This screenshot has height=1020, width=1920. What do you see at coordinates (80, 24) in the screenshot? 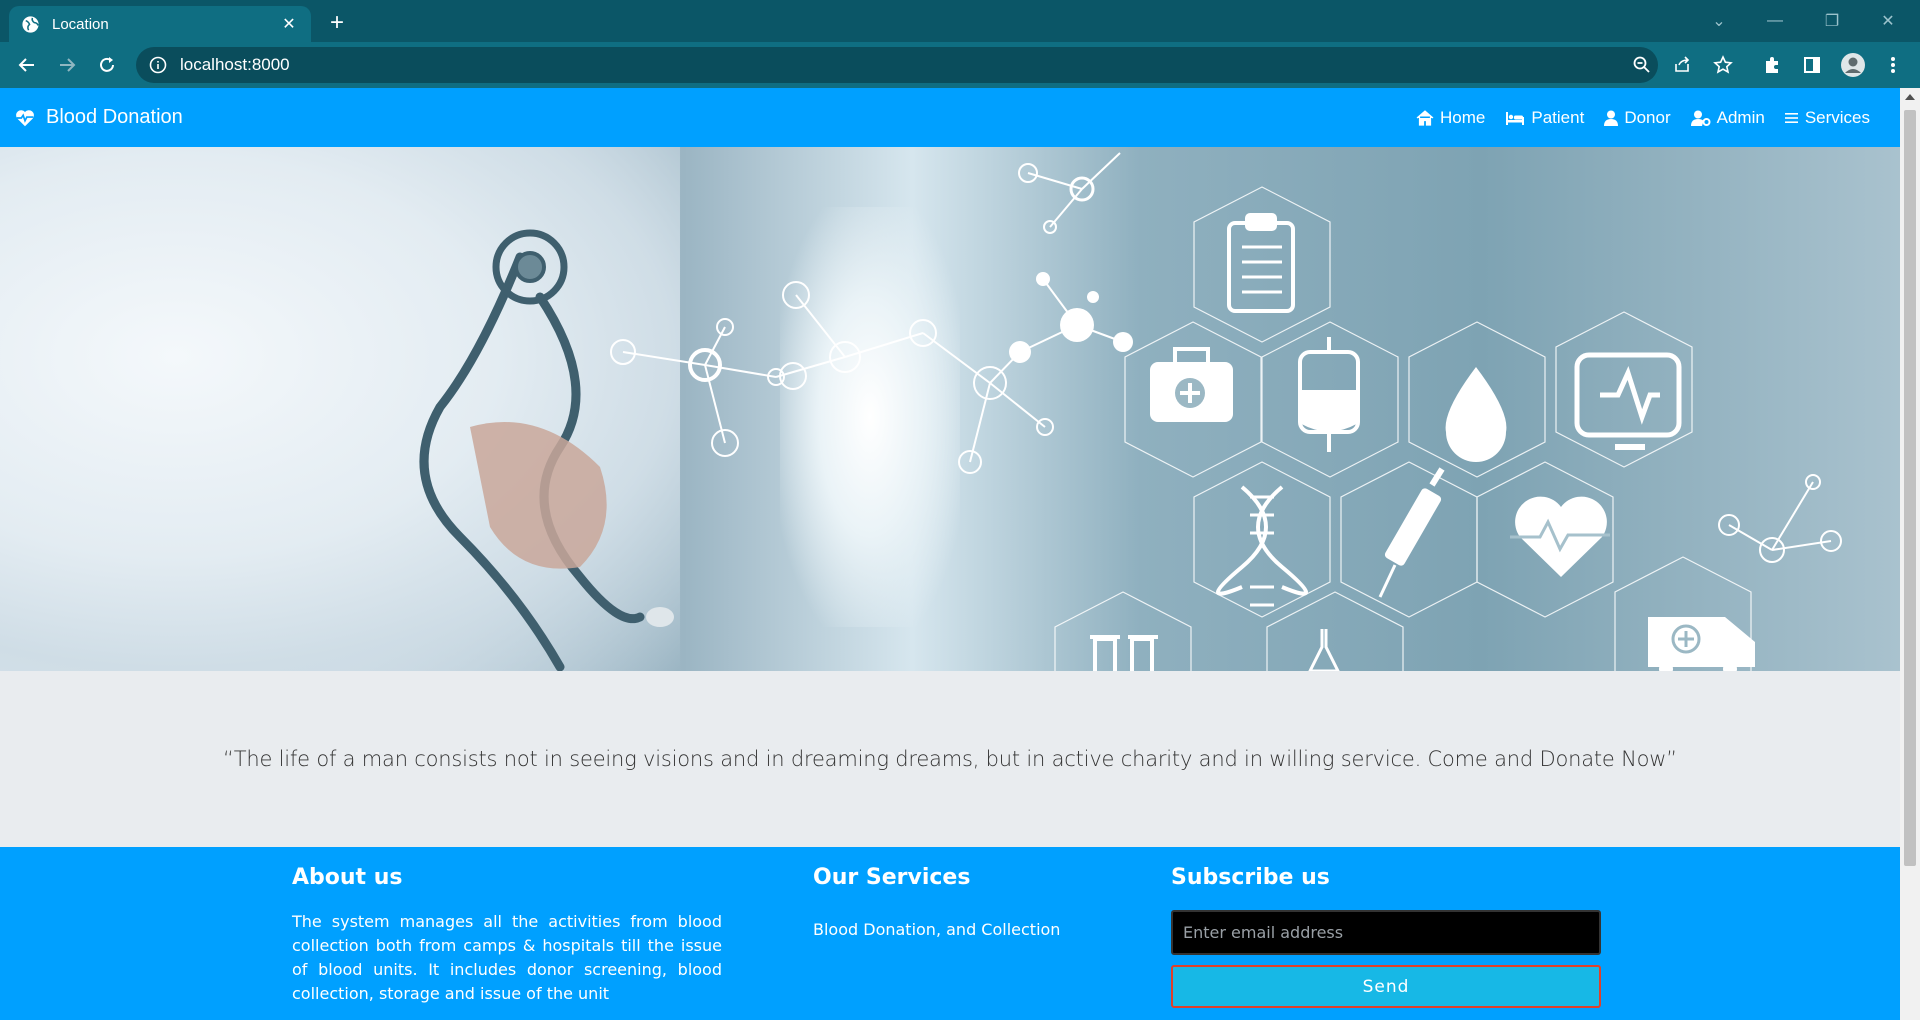
I see `tab-title: Location` at bounding box center [80, 24].